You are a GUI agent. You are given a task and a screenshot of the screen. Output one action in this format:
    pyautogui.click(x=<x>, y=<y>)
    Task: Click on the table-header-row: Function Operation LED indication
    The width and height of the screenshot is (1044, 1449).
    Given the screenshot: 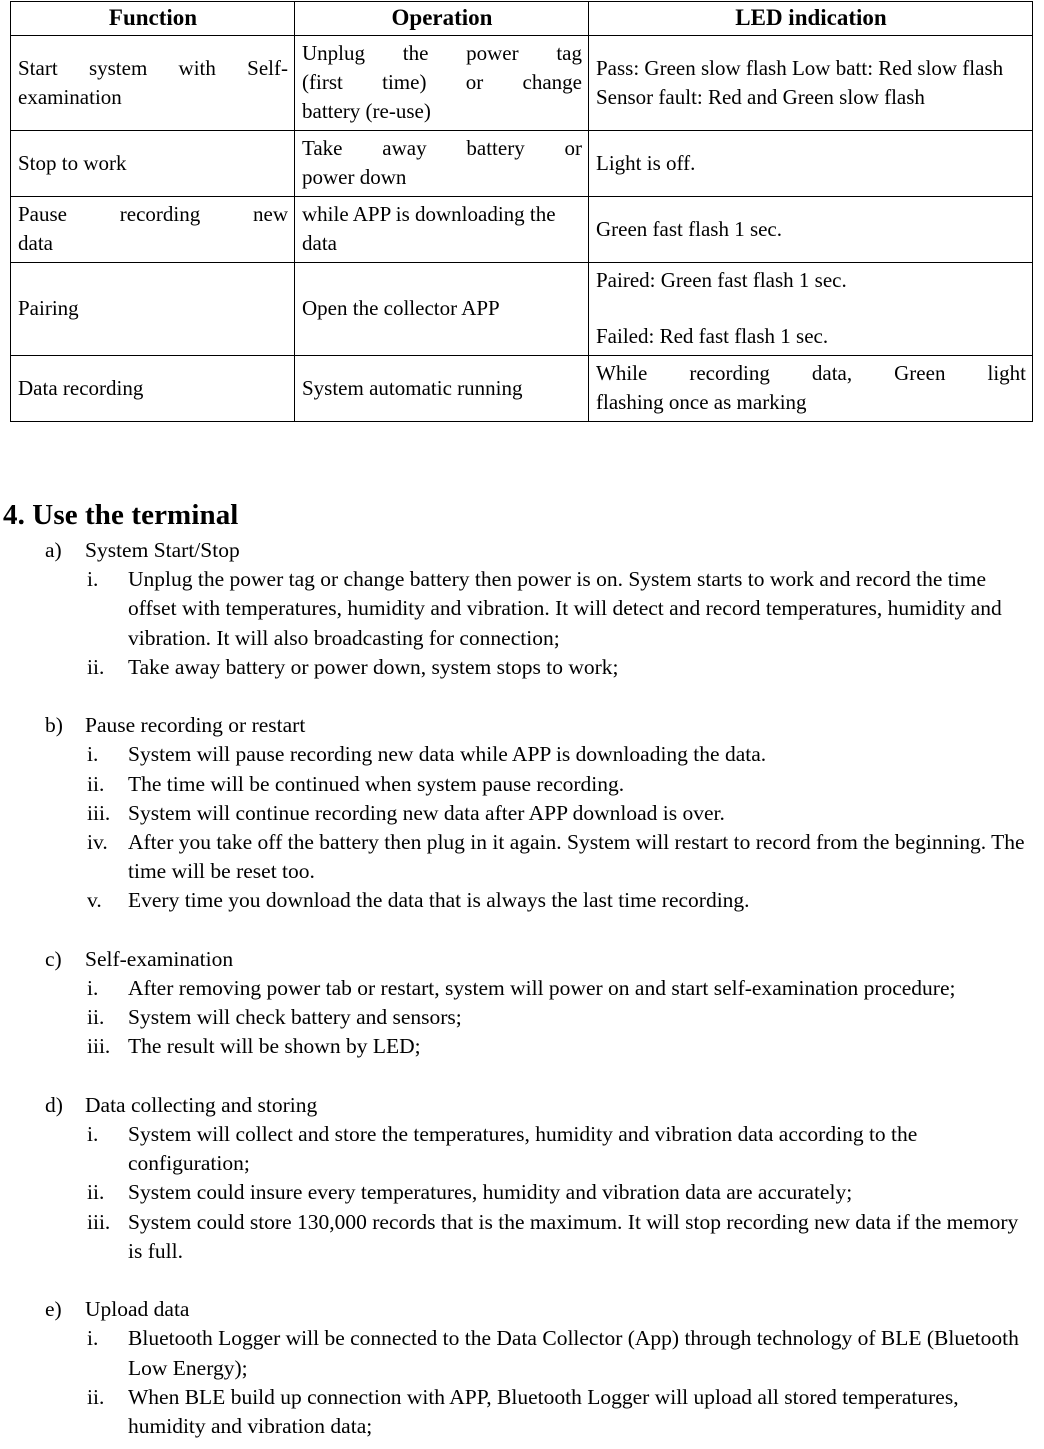 What is the action you would take?
    pyautogui.click(x=521, y=18)
    